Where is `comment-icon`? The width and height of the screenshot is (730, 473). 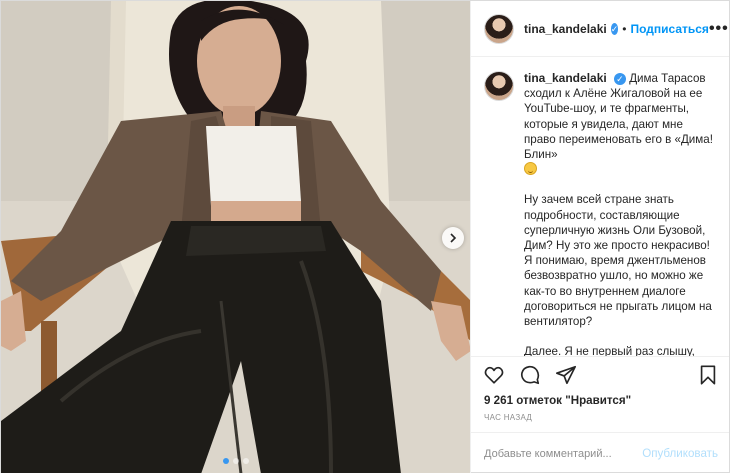 comment-icon is located at coordinates (530, 375).